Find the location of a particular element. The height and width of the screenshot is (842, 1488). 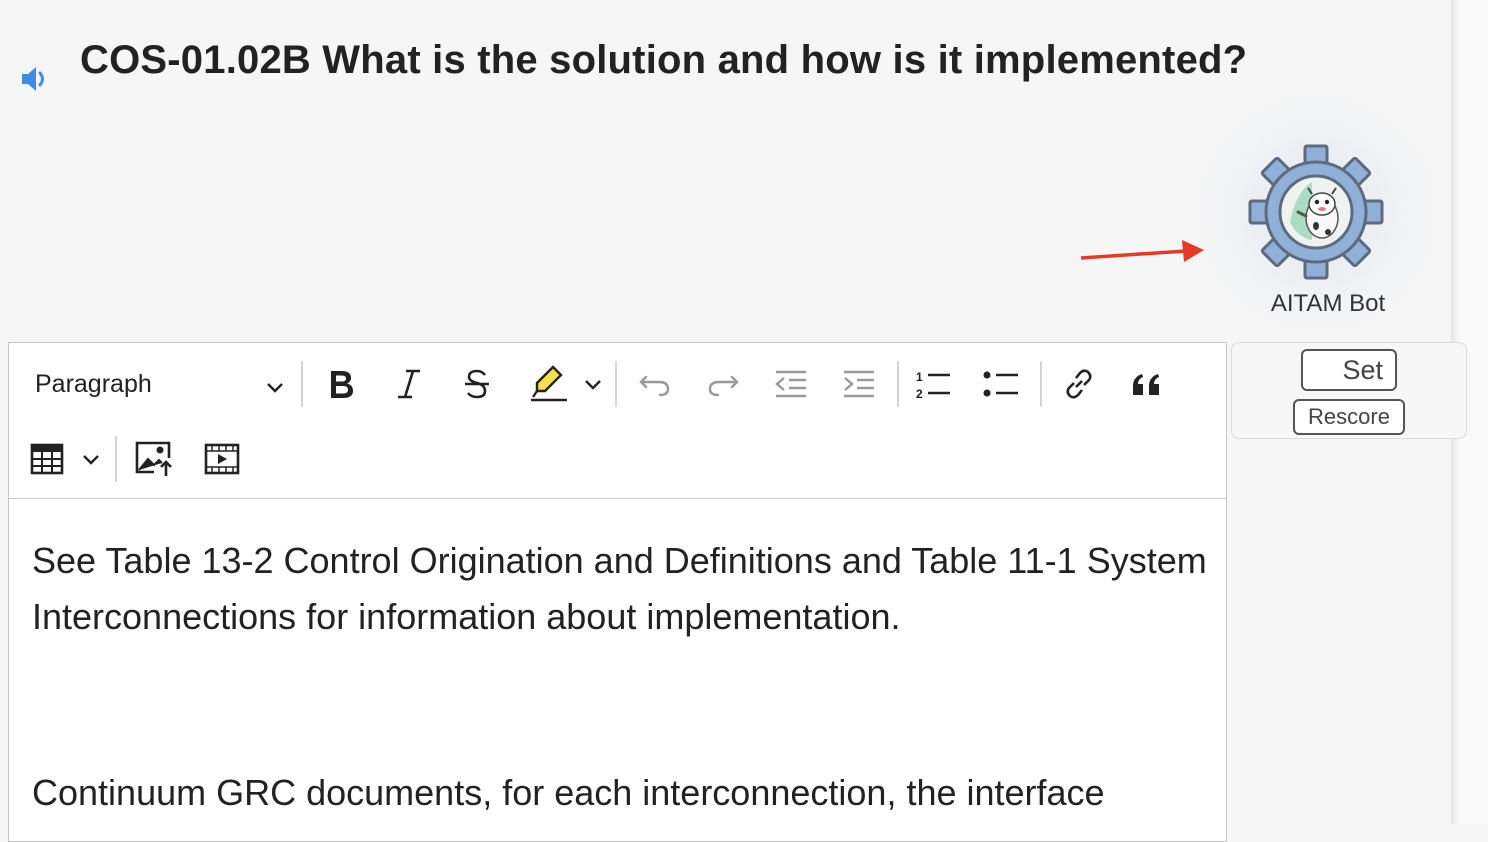

highlight-icon is located at coordinates (549, 384).